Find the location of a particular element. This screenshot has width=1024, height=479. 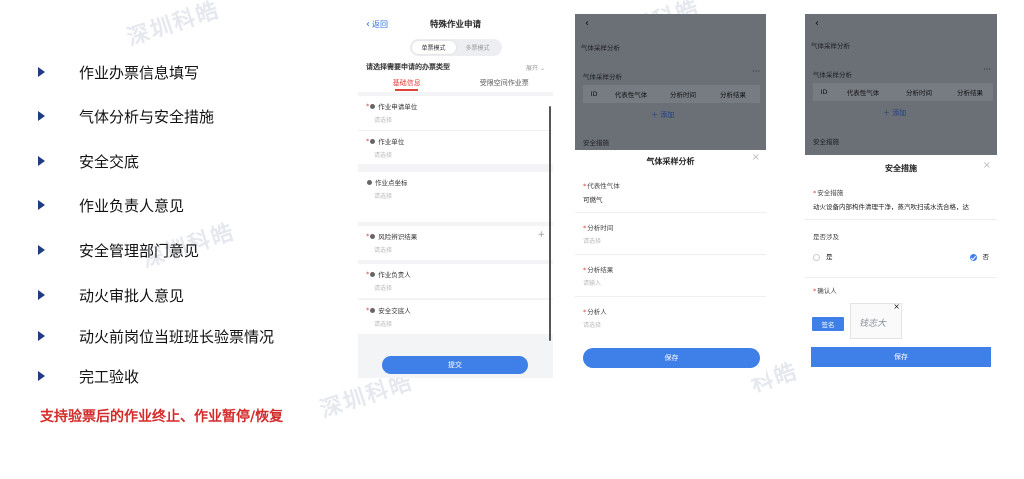

radio-yes: 是 is located at coordinates (823, 256).